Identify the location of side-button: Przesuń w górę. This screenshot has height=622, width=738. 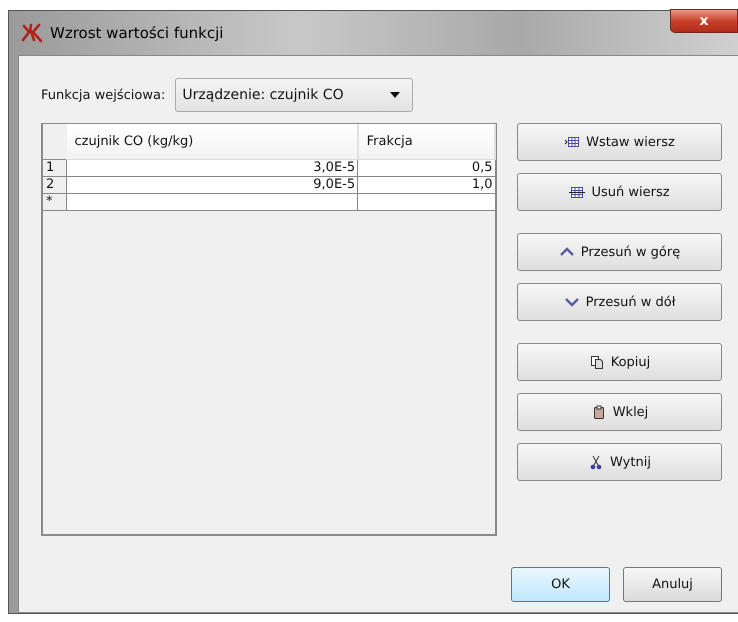
(619, 252).